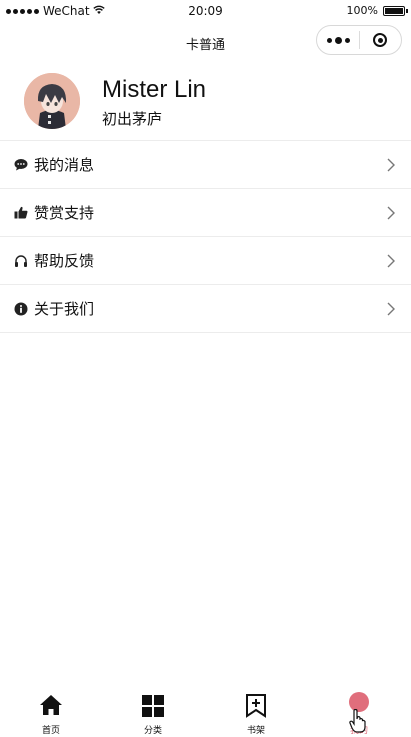 The width and height of the screenshot is (411, 737). What do you see at coordinates (64, 309) in the screenshot?
I see `menu-item-label: 关于我们` at bounding box center [64, 309].